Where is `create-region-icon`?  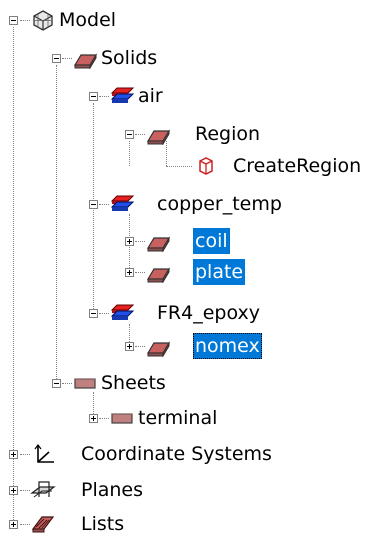 create-region-icon is located at coordinates (206, 166).